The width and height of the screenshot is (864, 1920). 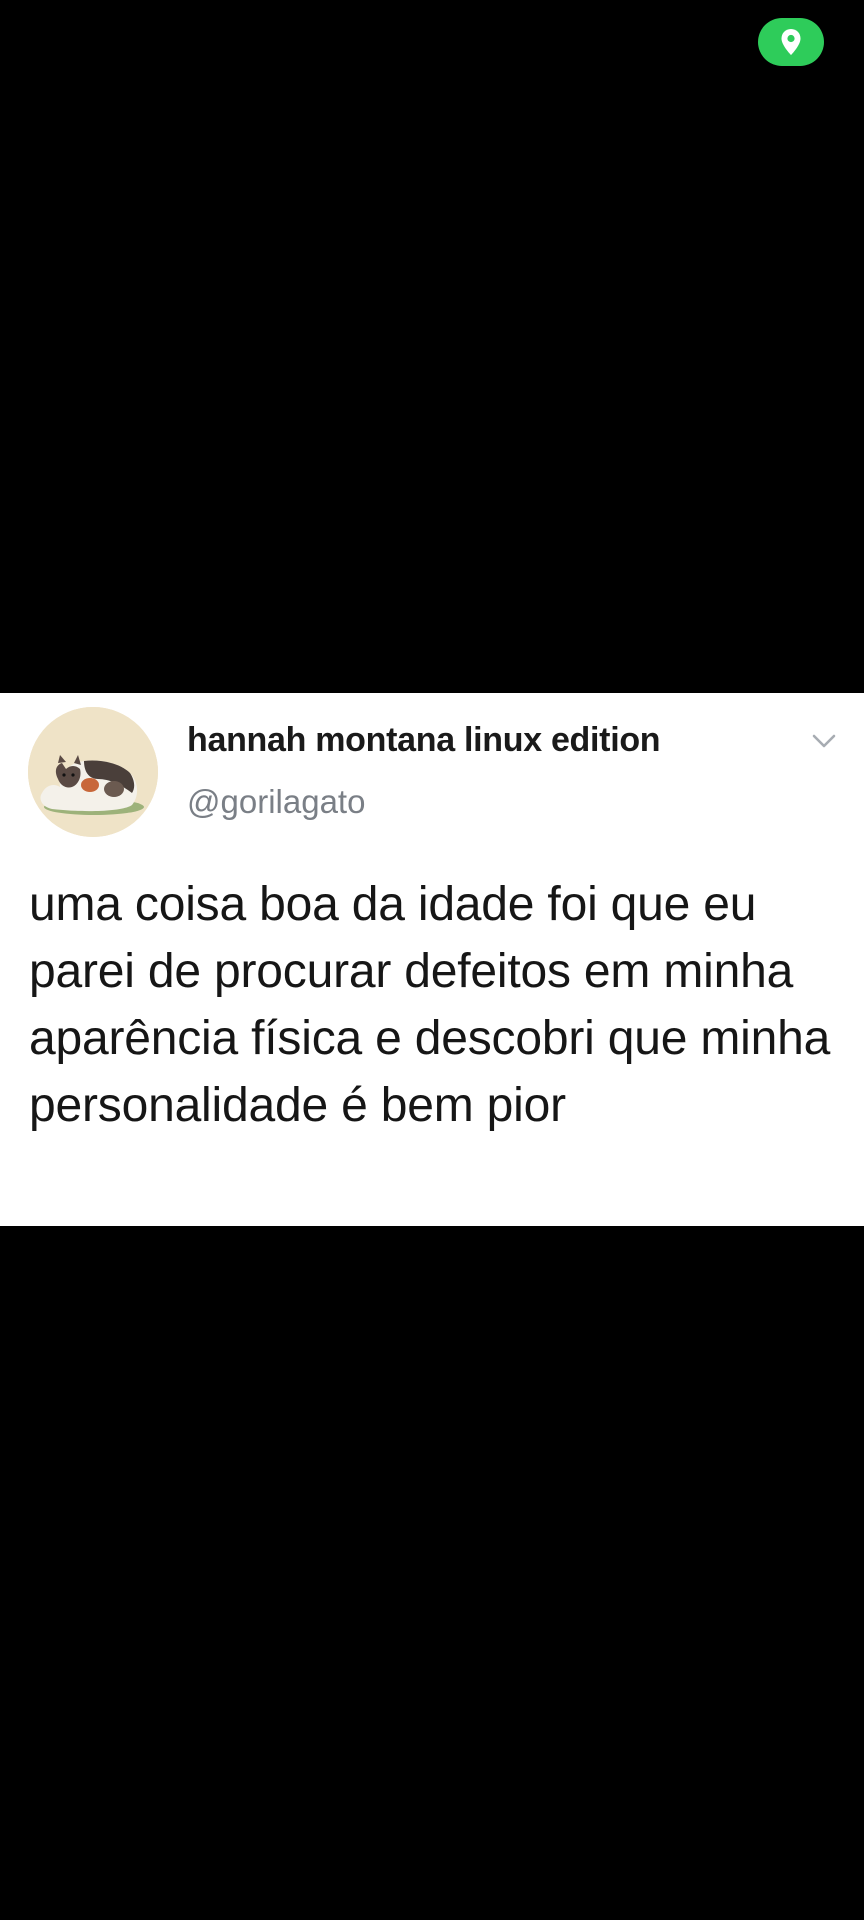 I want to click on location-indicator, so click(x=791, y=42).